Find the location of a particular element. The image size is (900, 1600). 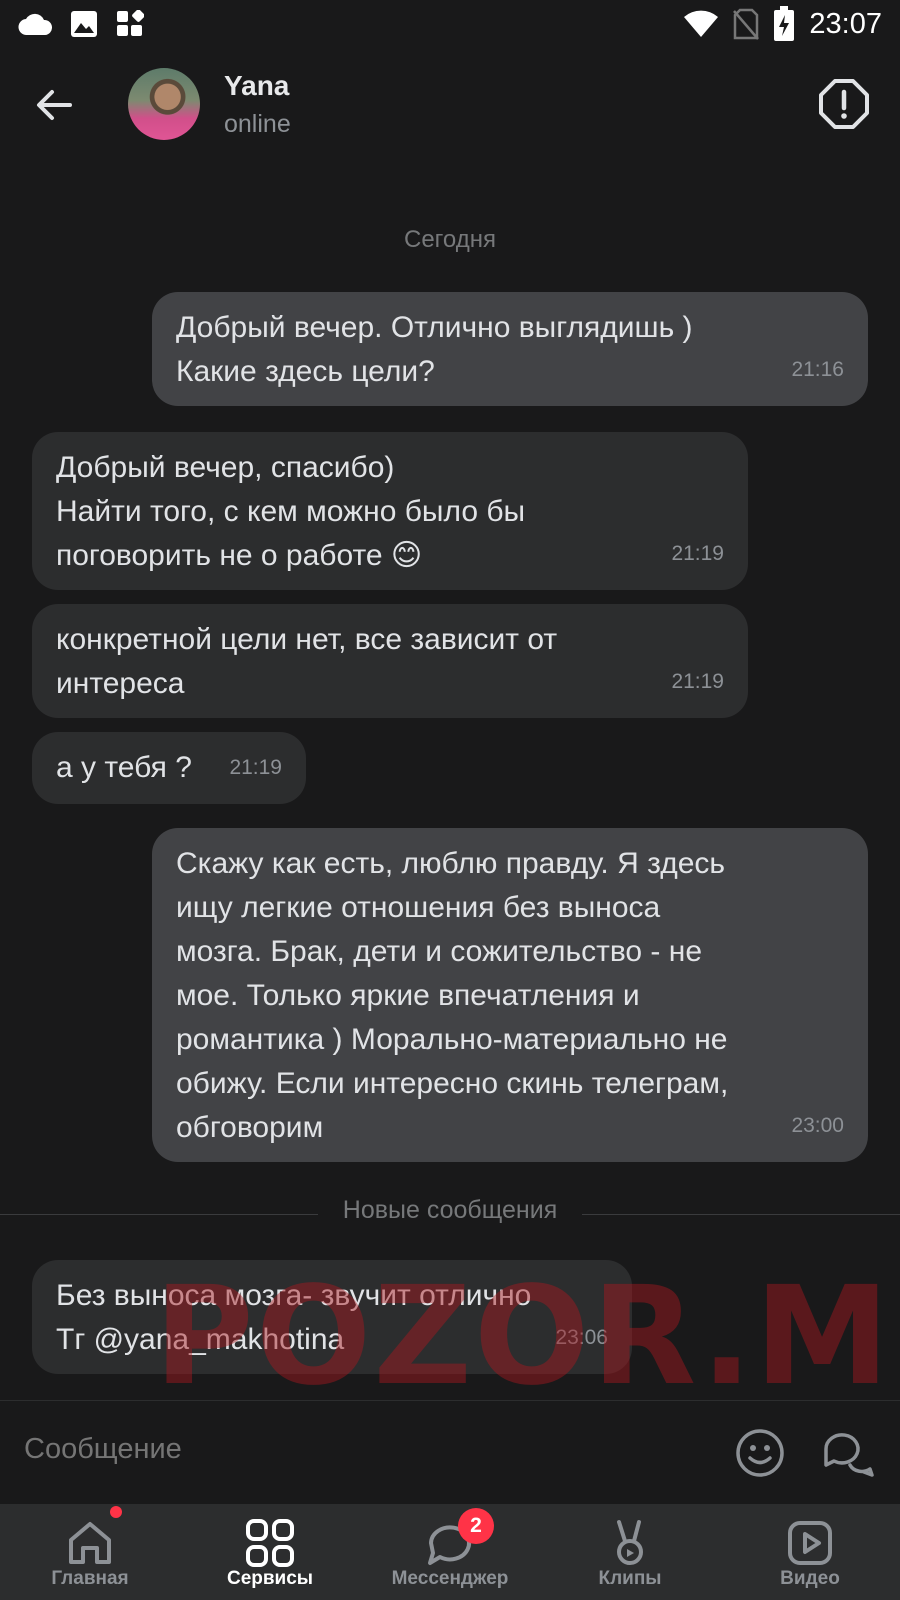

home-notification-dot is located at coordinates (116, 1512).